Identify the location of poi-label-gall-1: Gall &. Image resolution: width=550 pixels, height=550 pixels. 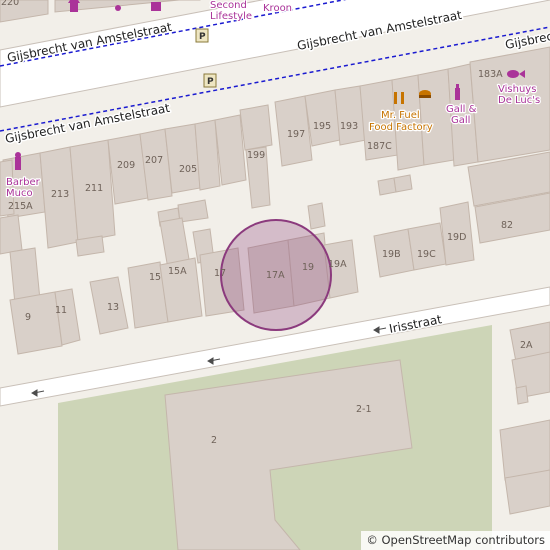
(461, 109).